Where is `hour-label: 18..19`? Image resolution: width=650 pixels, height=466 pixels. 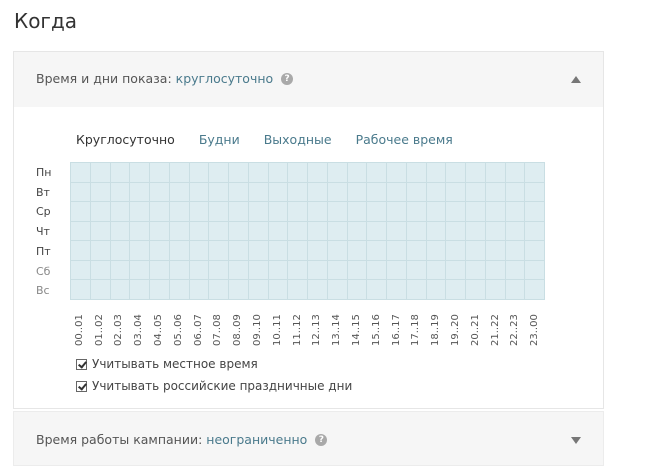 hour-label: 18..19 is located at coordinates (436, 326).